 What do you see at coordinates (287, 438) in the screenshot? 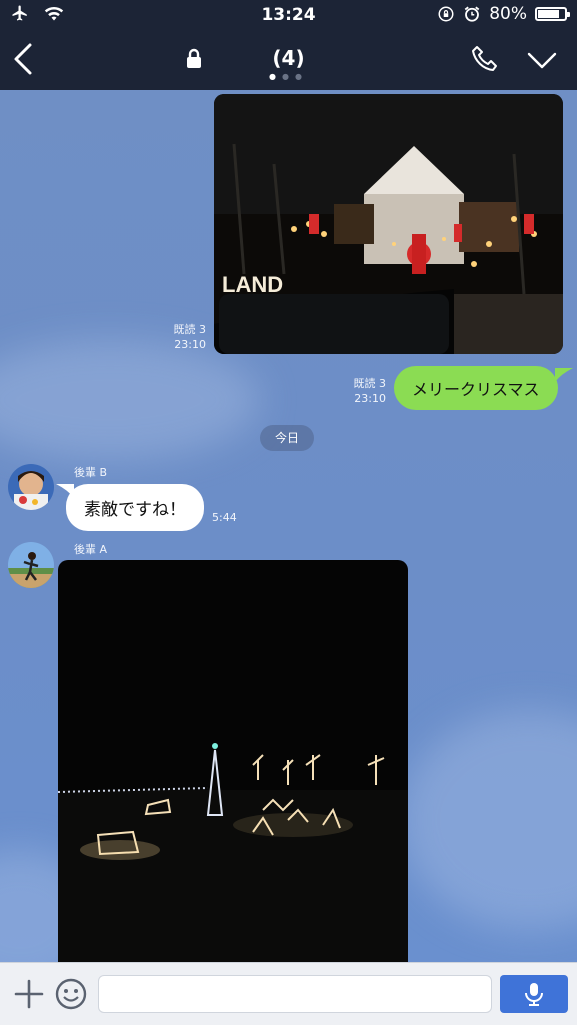
I see `date-separator: 今日` at bounding box center [287, 438].